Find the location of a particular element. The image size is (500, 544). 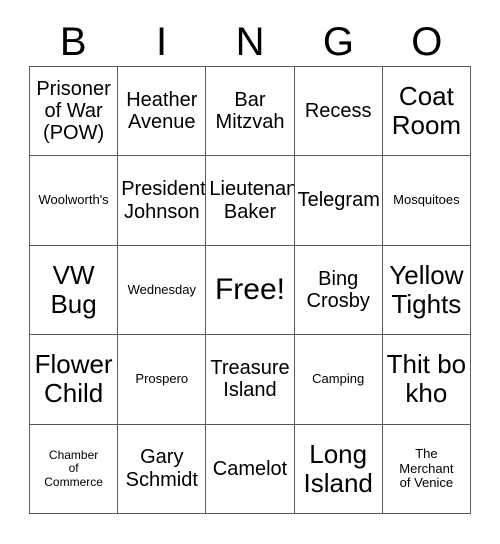

bingo-header-letter-n: N is located at coordinates (250, 42).